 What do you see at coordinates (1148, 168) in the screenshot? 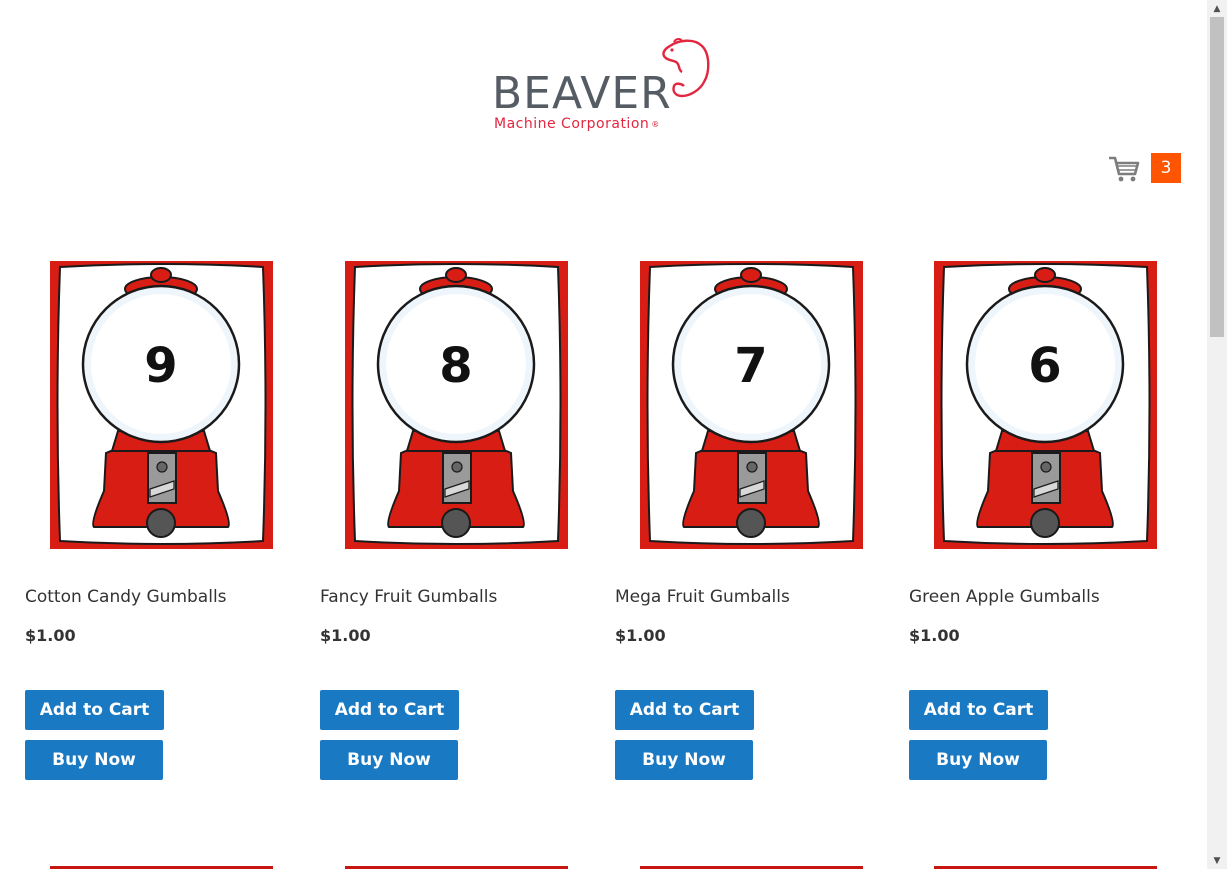
I see `mini-cart: 3` at bounding box center [1148, 168].